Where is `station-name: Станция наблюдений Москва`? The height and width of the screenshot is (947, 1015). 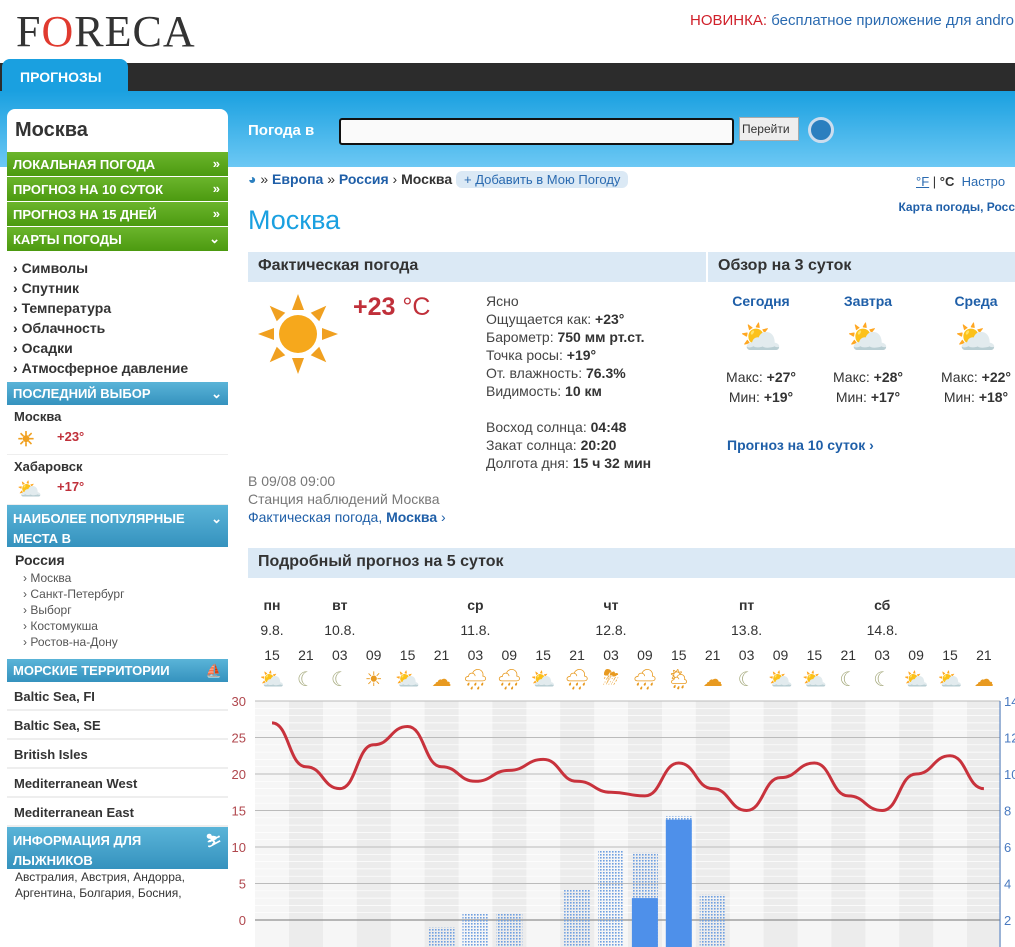
station-name: Станция наблюдений Москва is located at coordinates (344, 499).